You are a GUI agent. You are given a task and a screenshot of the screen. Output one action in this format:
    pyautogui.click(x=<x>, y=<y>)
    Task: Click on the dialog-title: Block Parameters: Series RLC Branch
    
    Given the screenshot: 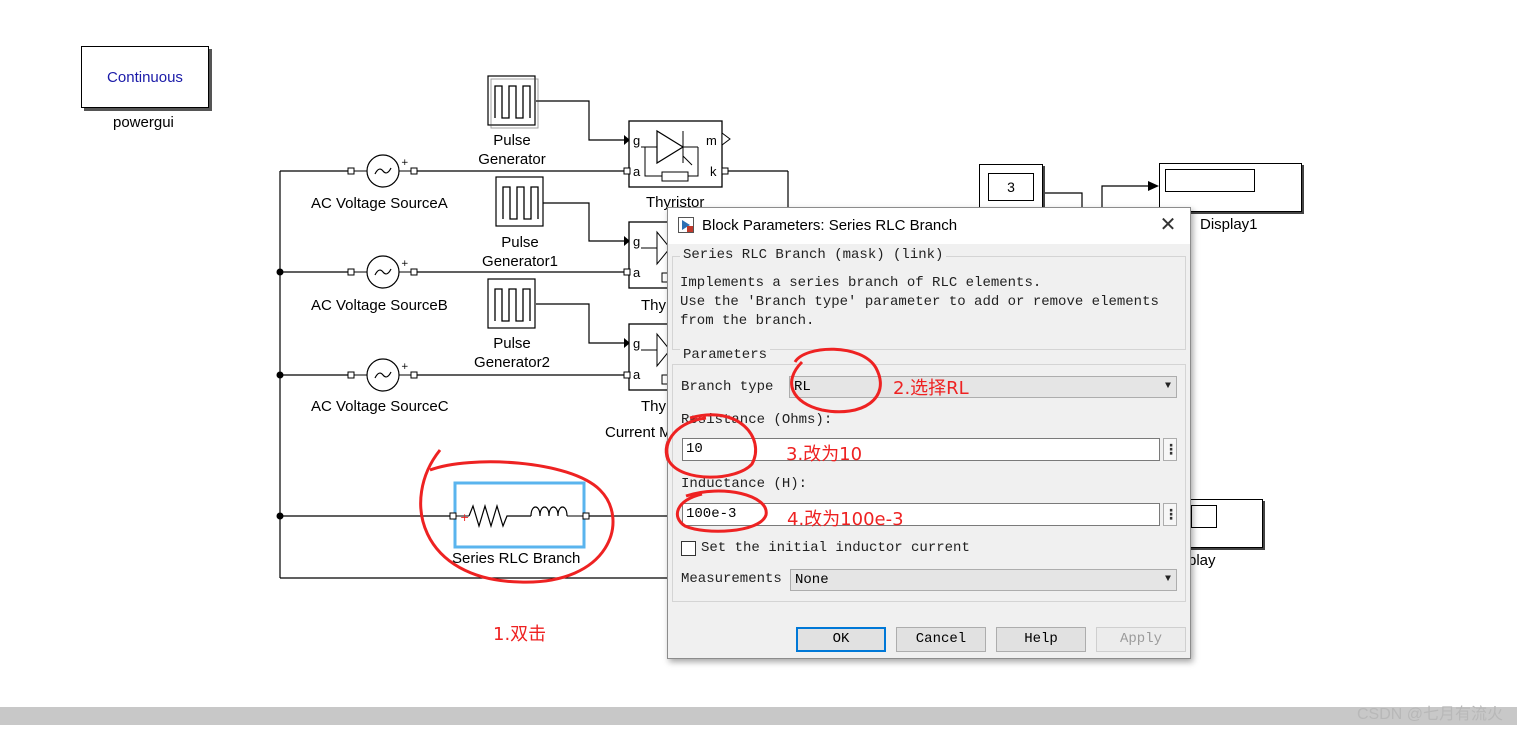 What is the action you would take?
    pyautogui.click(x=830, y=225)
    